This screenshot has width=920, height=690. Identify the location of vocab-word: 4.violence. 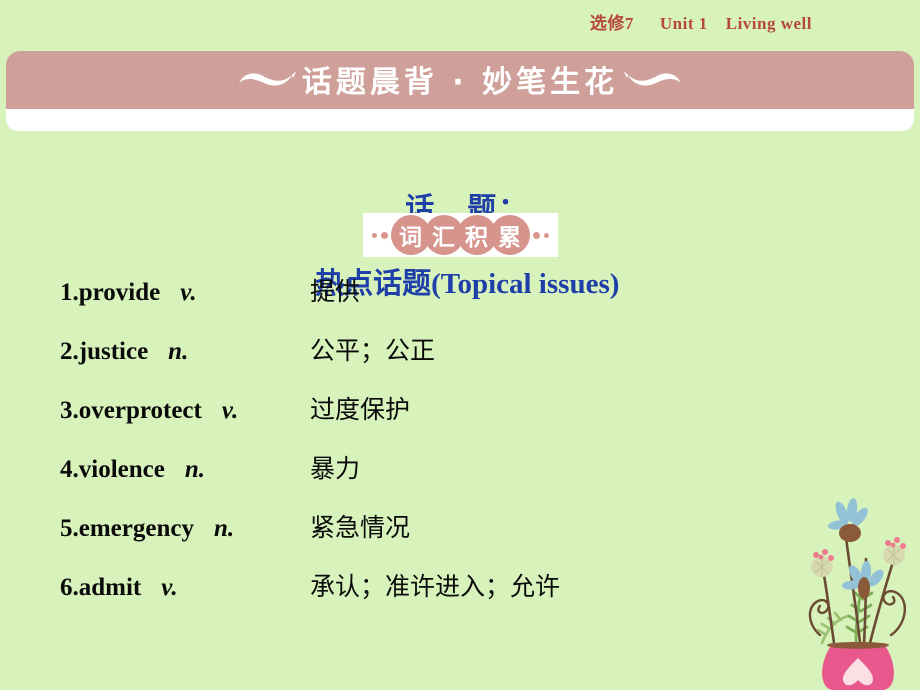
(112, 469).